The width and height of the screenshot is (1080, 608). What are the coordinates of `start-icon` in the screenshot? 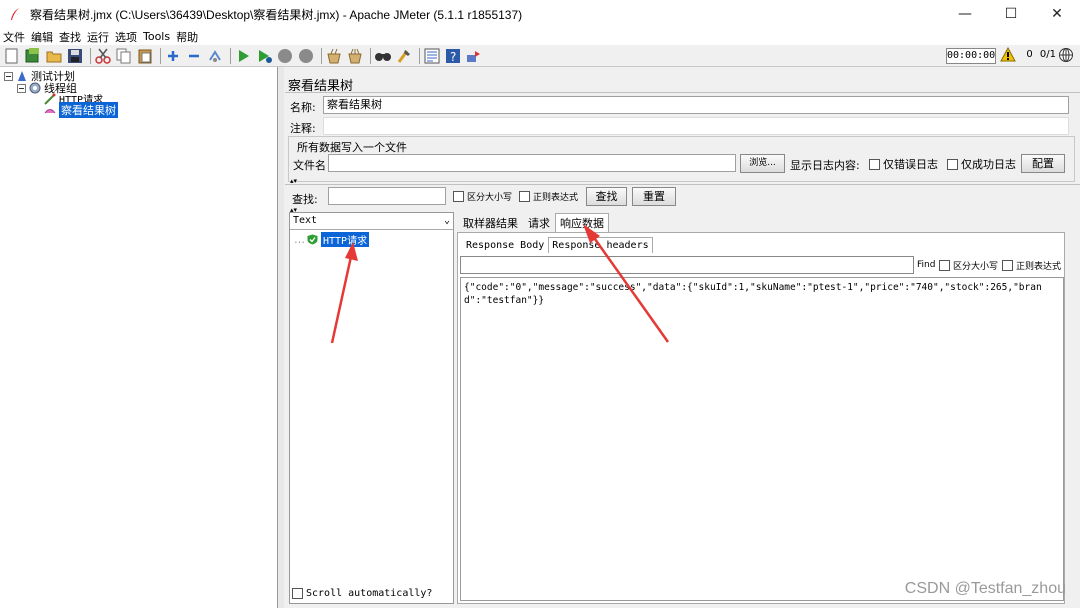 It's located at (243, 56).